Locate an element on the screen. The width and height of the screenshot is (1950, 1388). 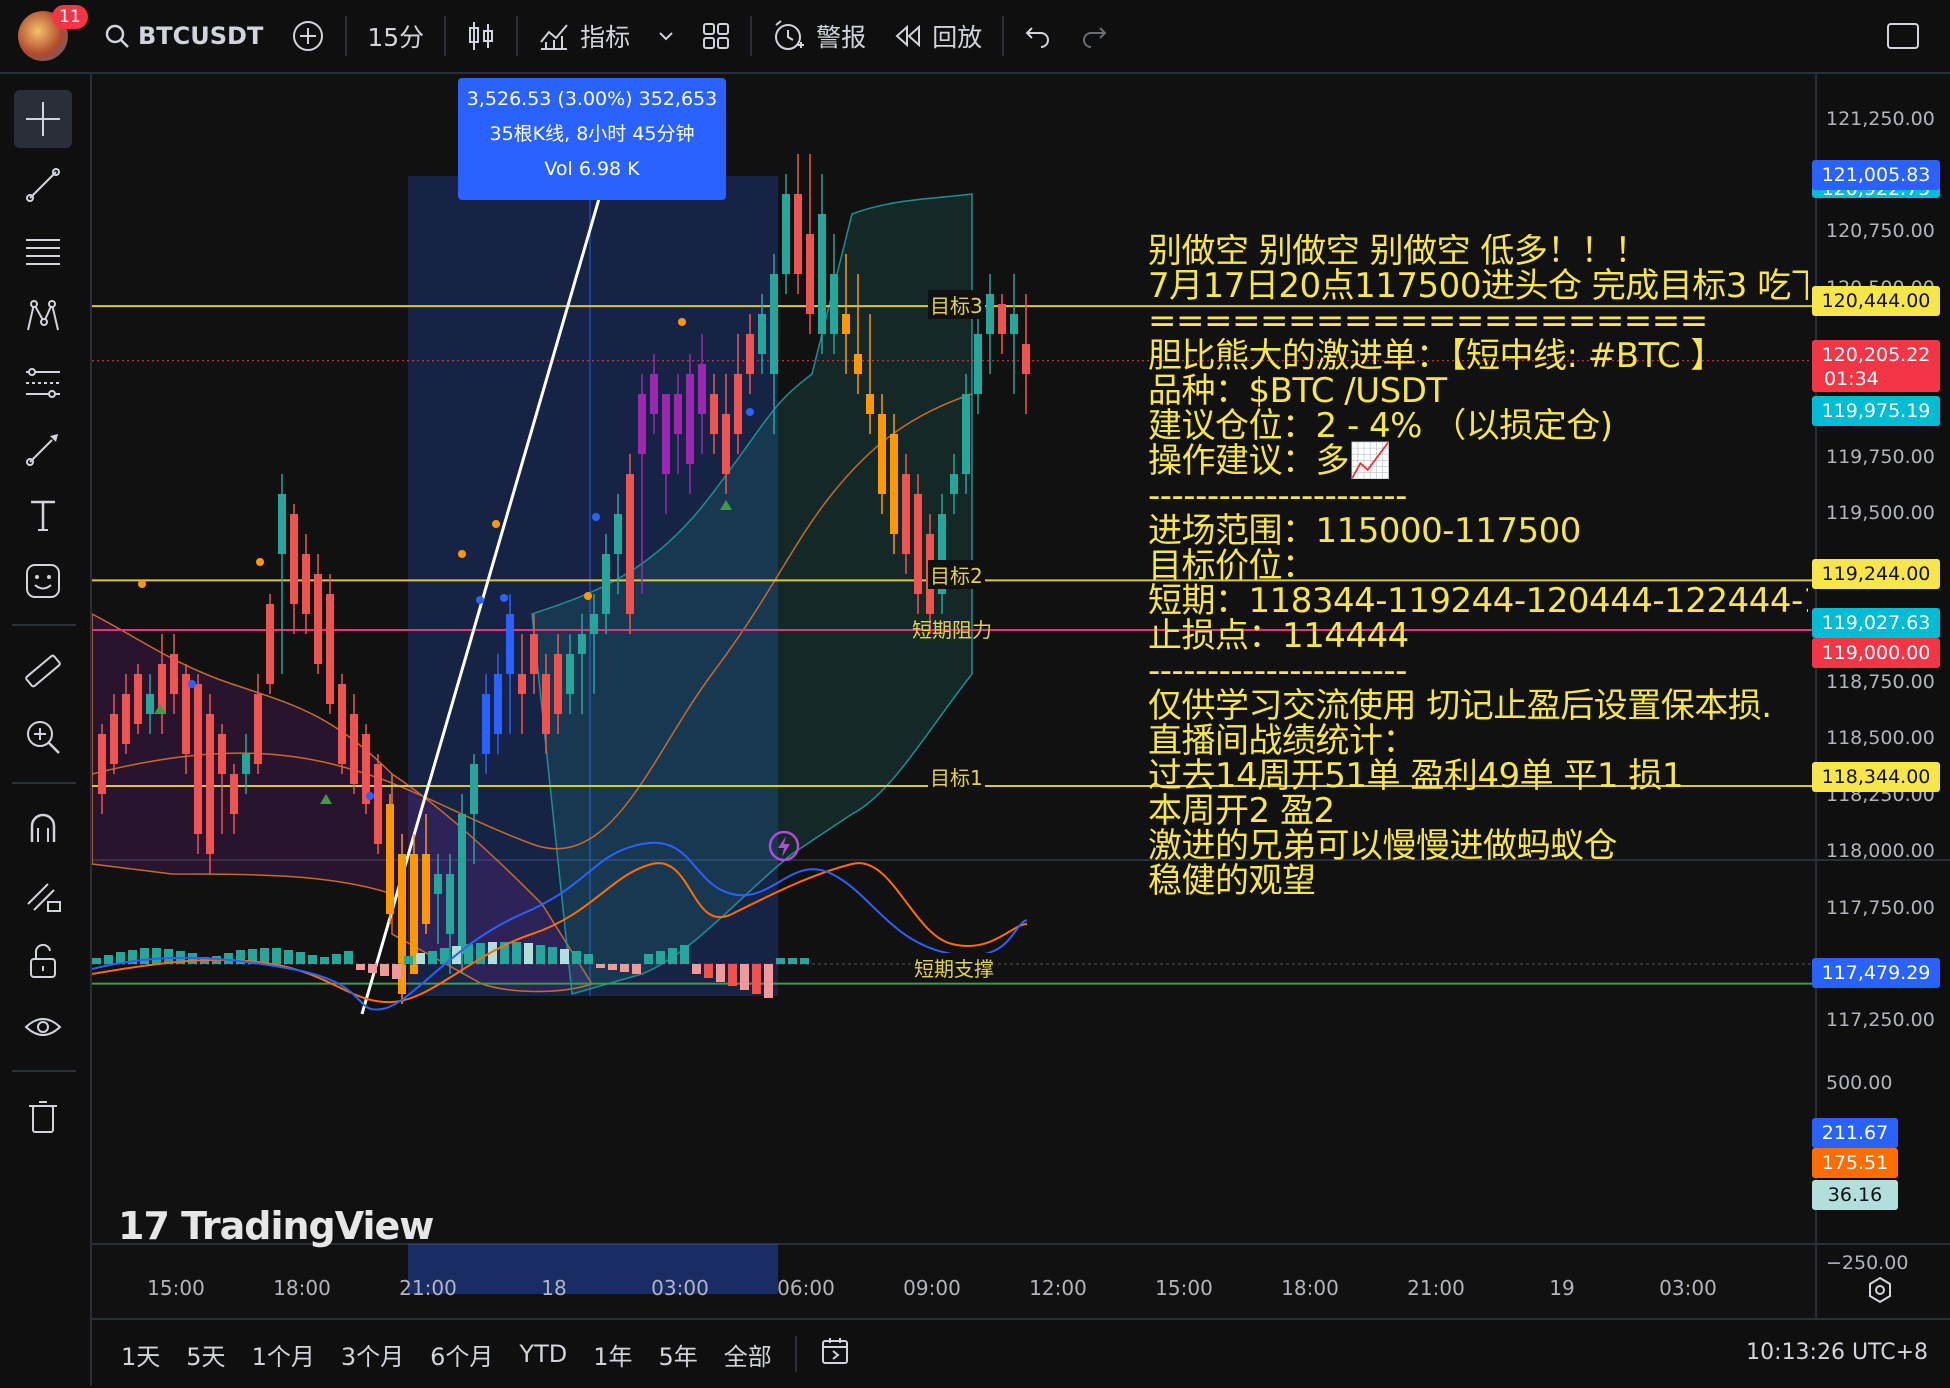
text-tool is located at coordinates (43, 515).